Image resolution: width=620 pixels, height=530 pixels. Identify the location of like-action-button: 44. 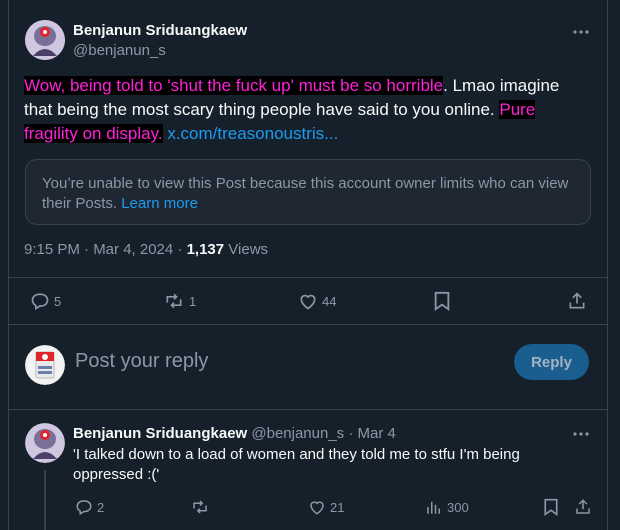
(317, 301).